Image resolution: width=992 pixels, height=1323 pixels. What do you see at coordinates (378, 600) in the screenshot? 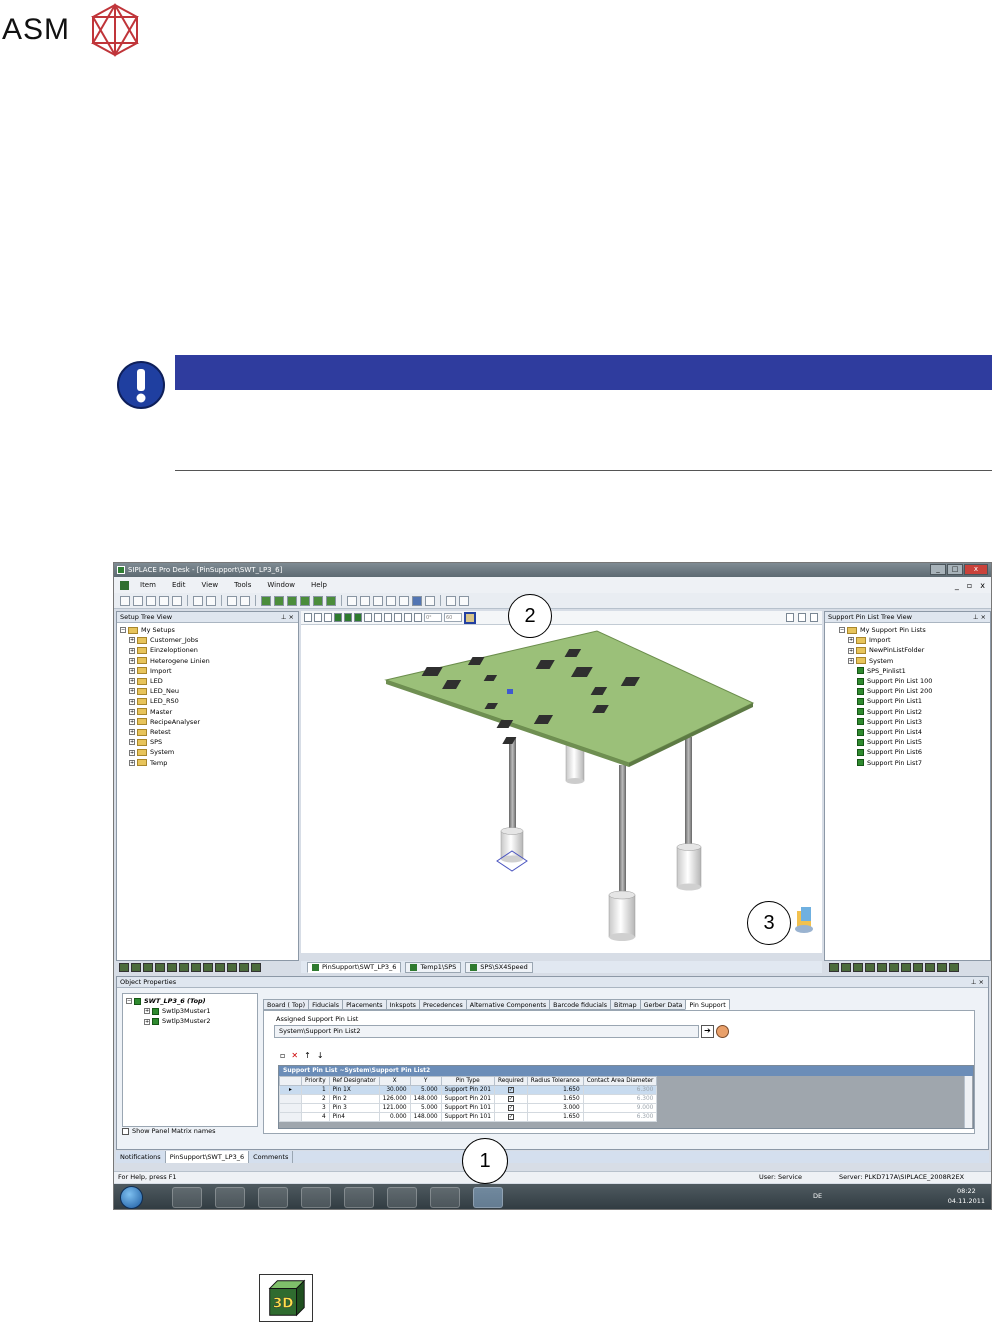
I see `zoom-out-icon` at bounding box center [378, 600].